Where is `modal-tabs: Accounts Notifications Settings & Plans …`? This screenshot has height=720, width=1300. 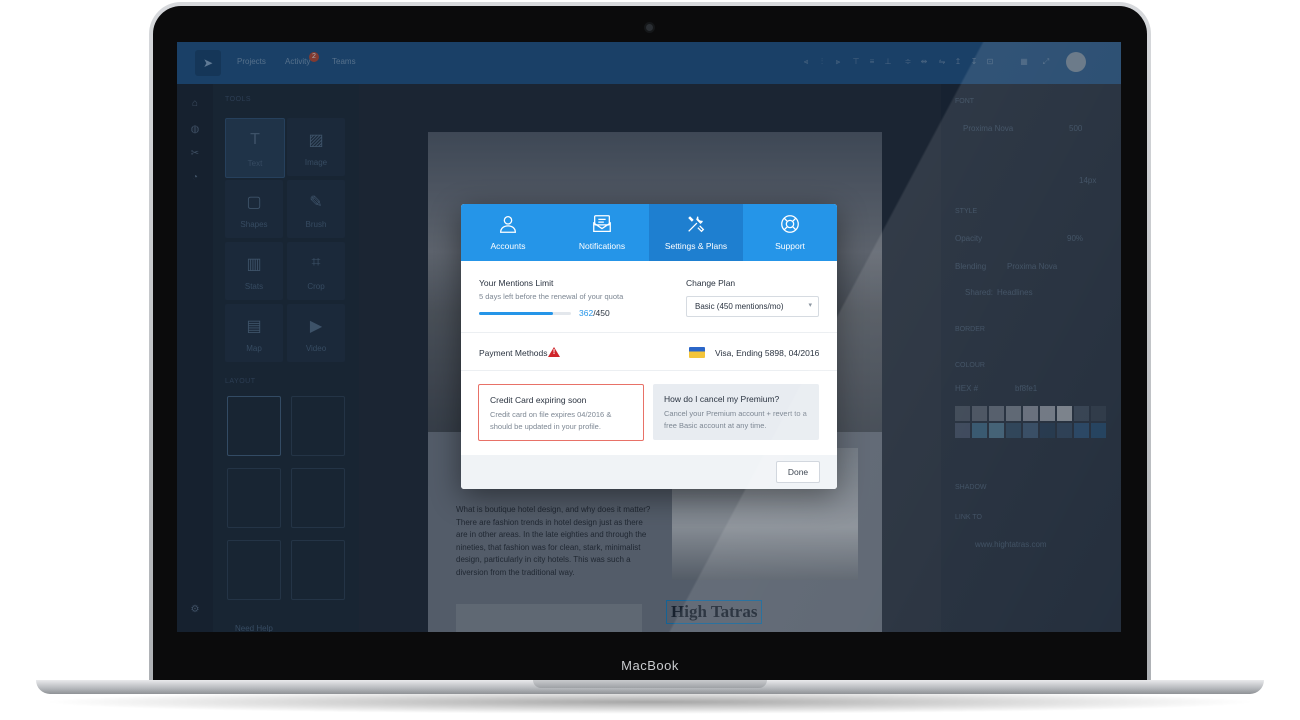
modal-tabs: Accounts Notifications Settings & Plans … is located at coordinates (649, 232).